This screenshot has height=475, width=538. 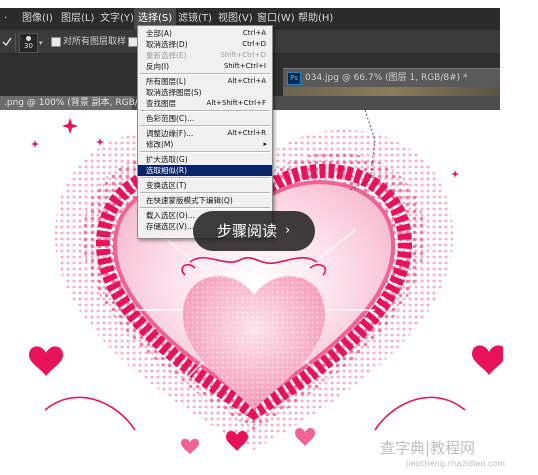 I want to click on menu-row-similar: 选取相似(R), so click(x=205, y=170).